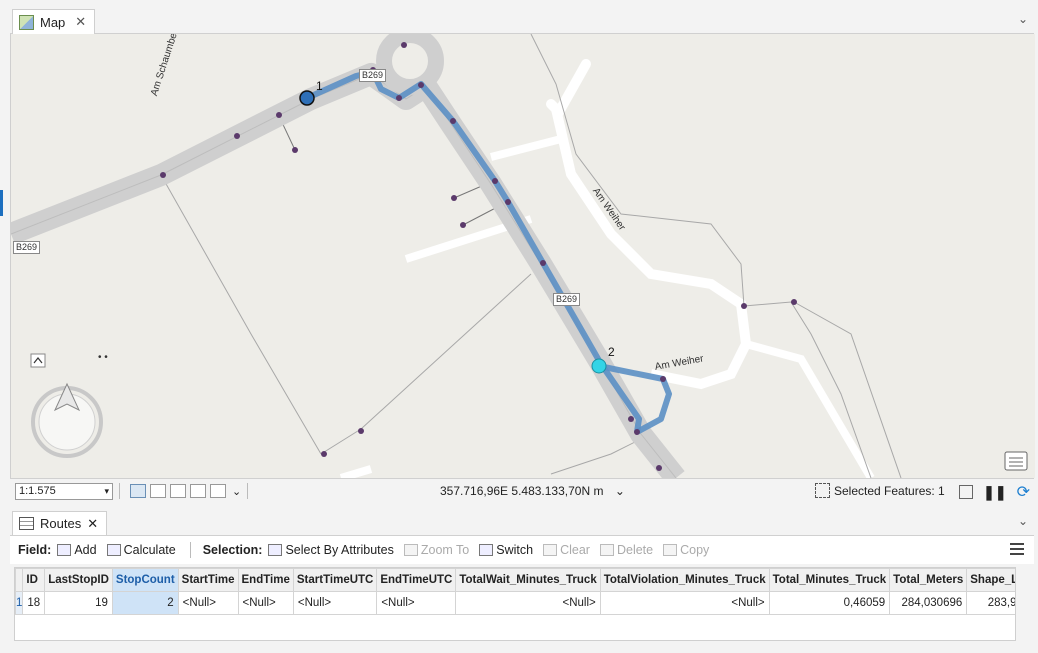 The width and height of the screenshot is (1038, 653). I want to click on coordinates-value: 357.716,96E 5.483.133,70N m, so click(522, 491).